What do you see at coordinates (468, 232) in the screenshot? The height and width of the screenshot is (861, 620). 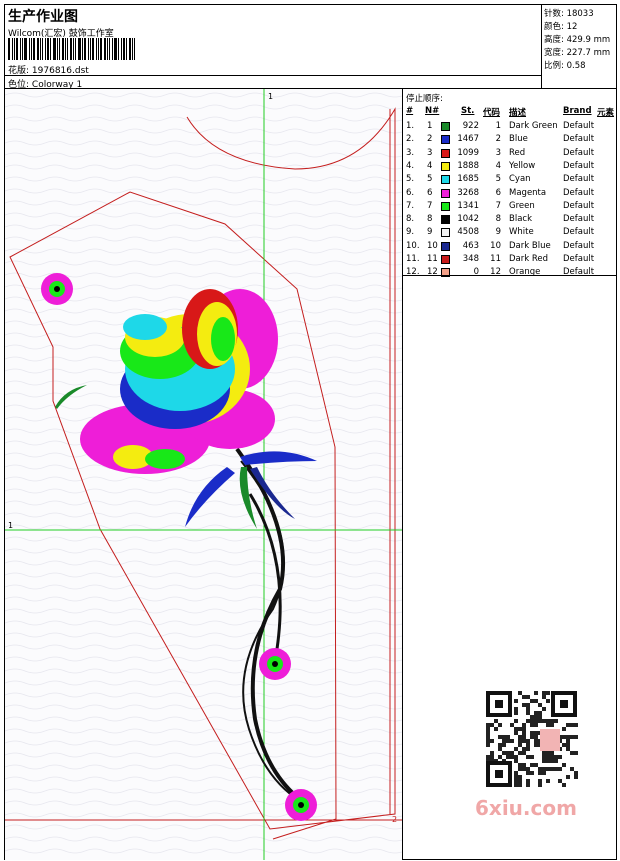 I see `row-stitches: 4508` at bounding box center [468, 232].